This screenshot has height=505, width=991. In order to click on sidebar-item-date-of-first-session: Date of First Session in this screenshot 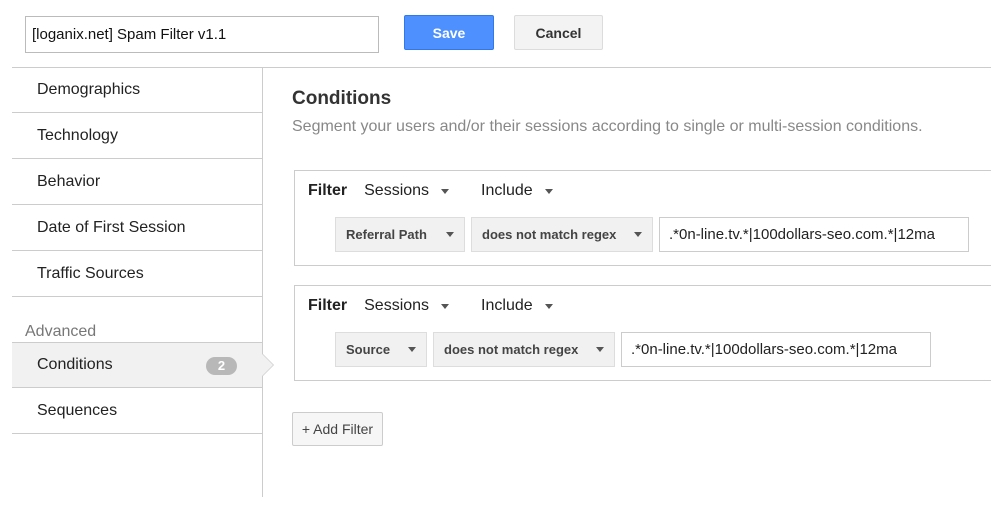, I will do `click(137, 228)`.